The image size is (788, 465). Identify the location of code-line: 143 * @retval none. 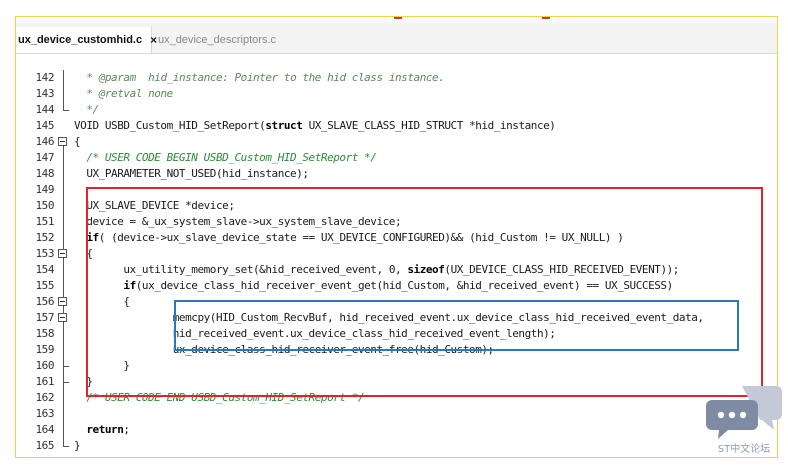
(396, 94).